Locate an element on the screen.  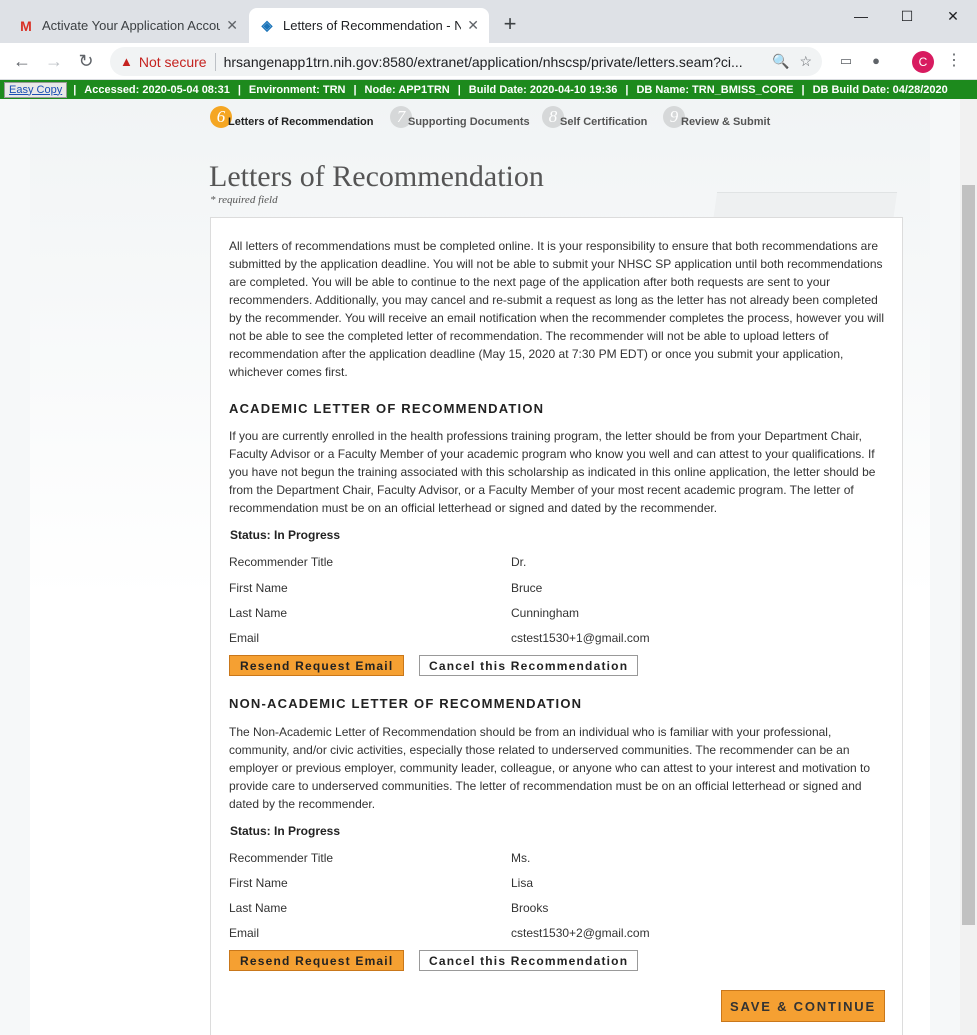
academic-first-name-value: Bruce is located at coordinates (527, 588).